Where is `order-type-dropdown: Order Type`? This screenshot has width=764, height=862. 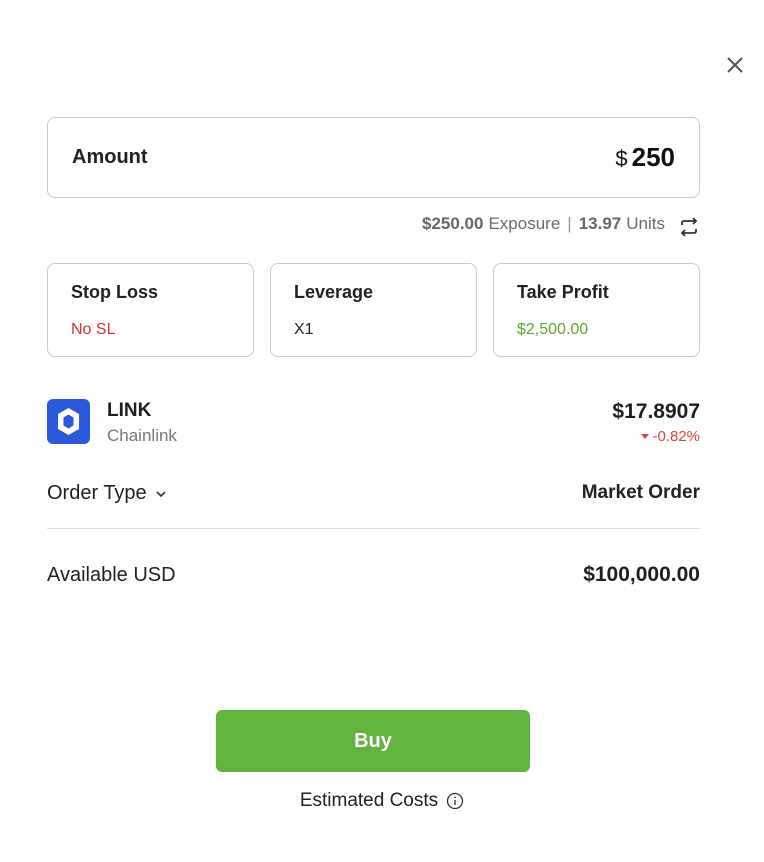
order-type-dropdown: Order Type is located at coordinates (107, 493).